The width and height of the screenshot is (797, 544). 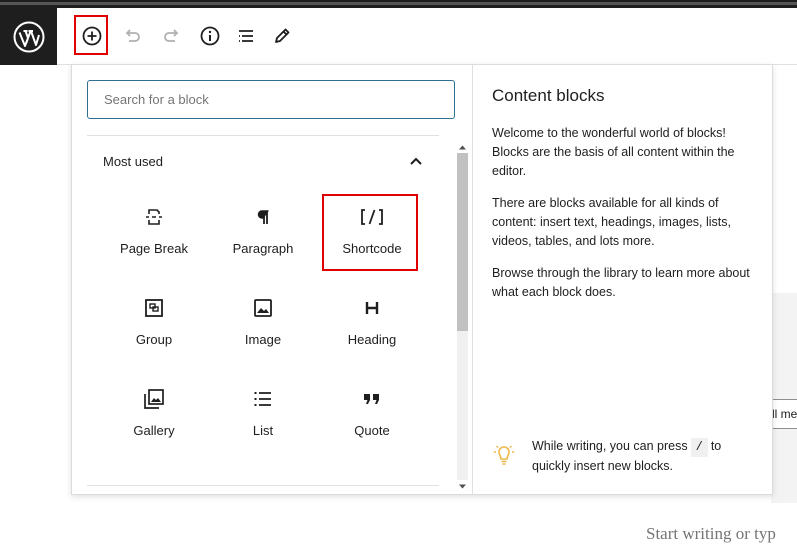 What do you see at coordinates (263, 308) in the screenshot?
I see `image-icon` at bounding box center [263, 308].